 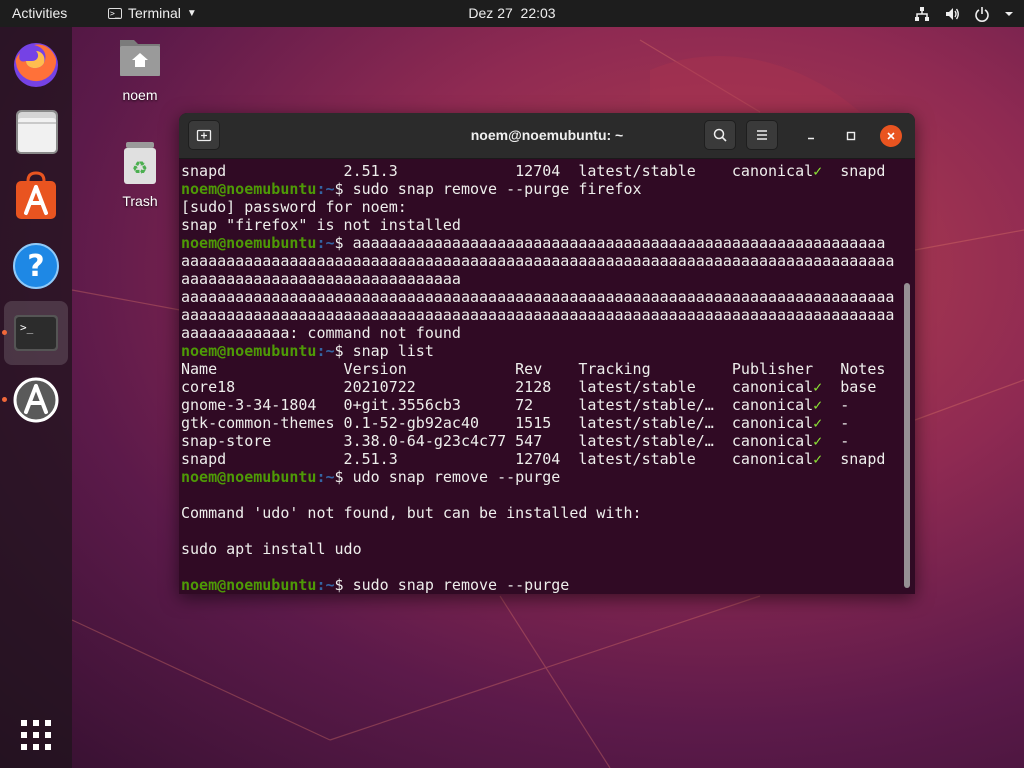 I want to click on search-icon, so click(x=720, y=135).